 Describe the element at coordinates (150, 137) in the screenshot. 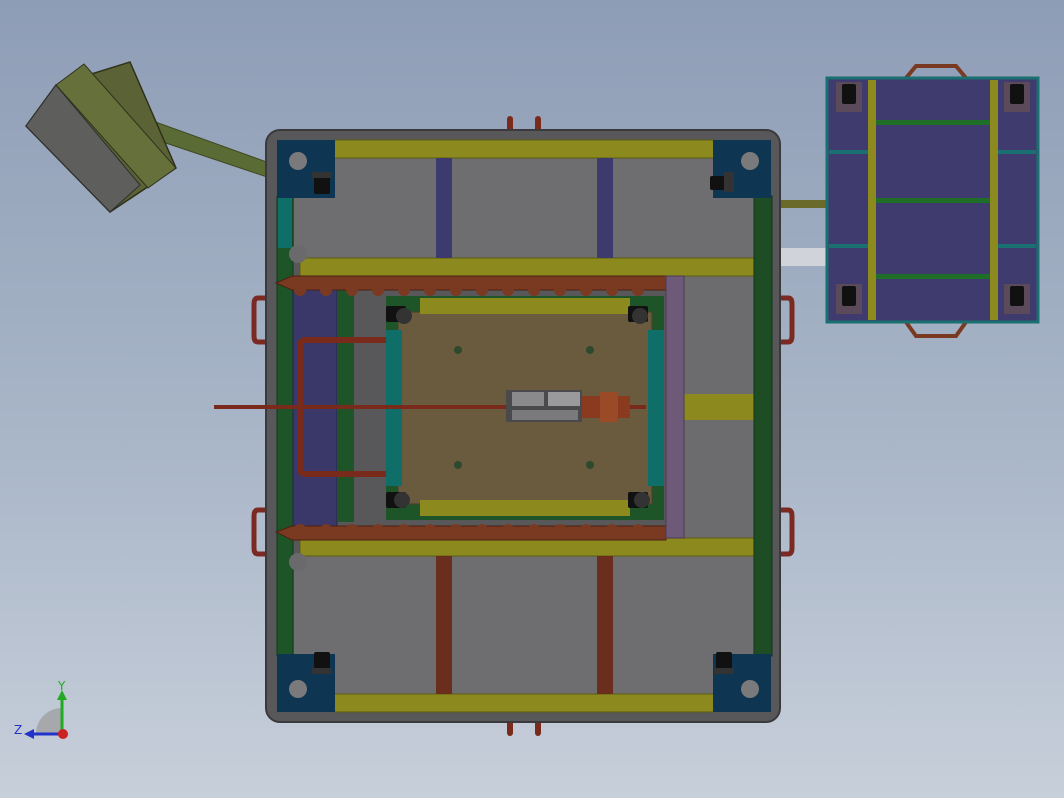

I see `lamp-arm-assembly` at that location.